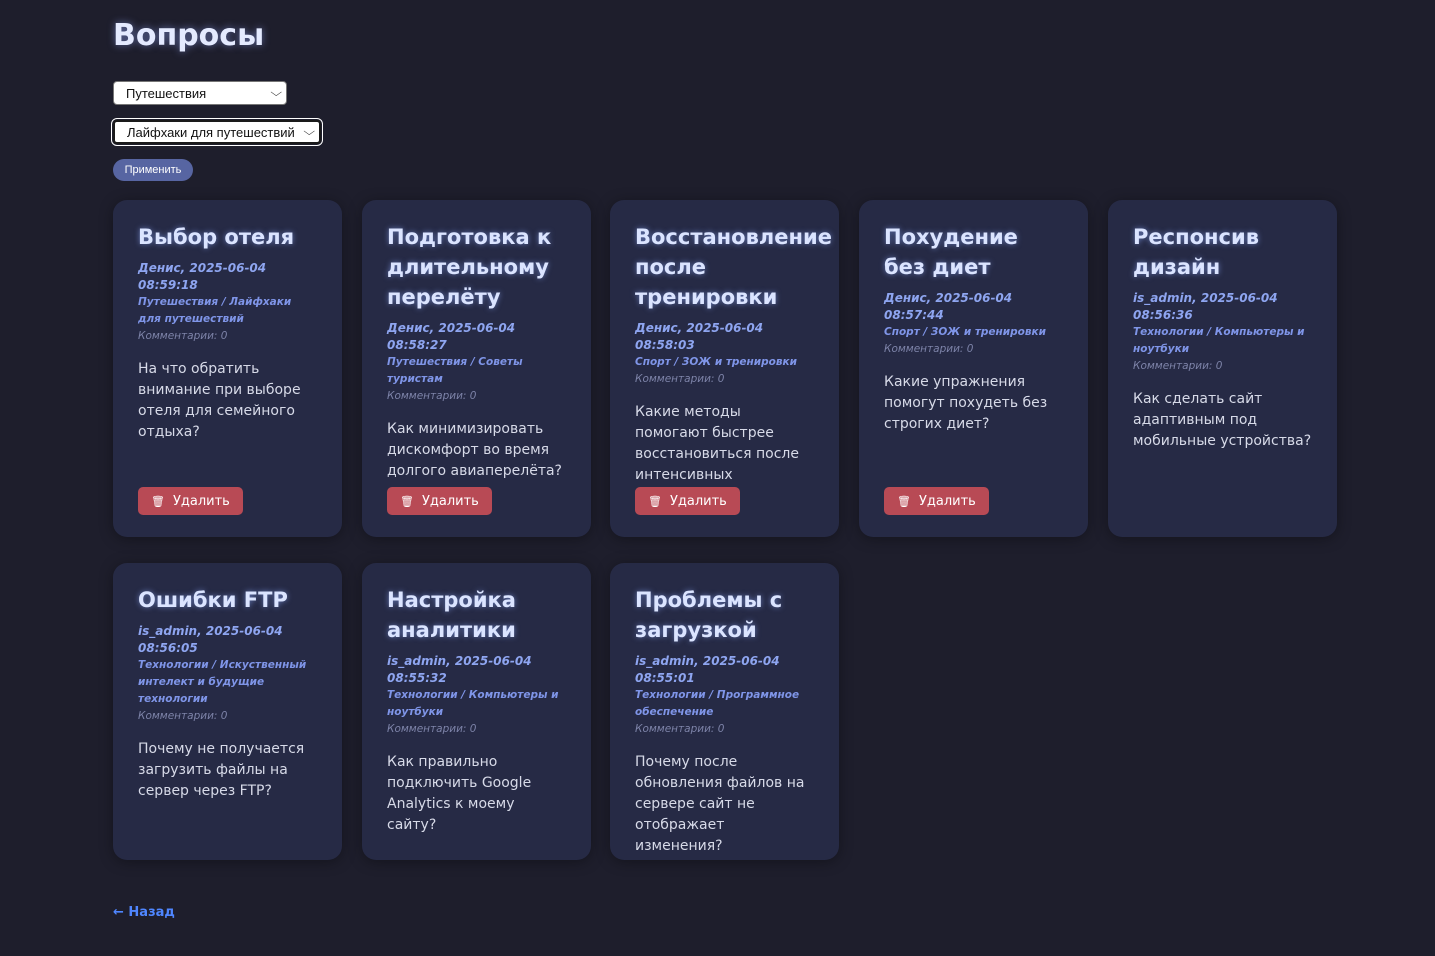  What do you see at coordinates (227, 237) in the screenshot?
I see `question-title: Выбор отеля` at bounding box center [227, 237].